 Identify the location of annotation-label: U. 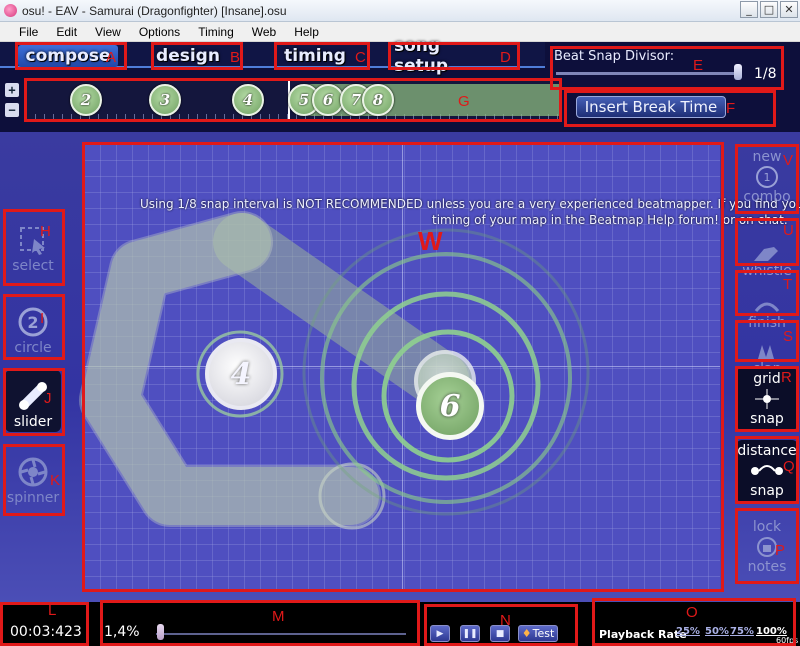
(788, 230).